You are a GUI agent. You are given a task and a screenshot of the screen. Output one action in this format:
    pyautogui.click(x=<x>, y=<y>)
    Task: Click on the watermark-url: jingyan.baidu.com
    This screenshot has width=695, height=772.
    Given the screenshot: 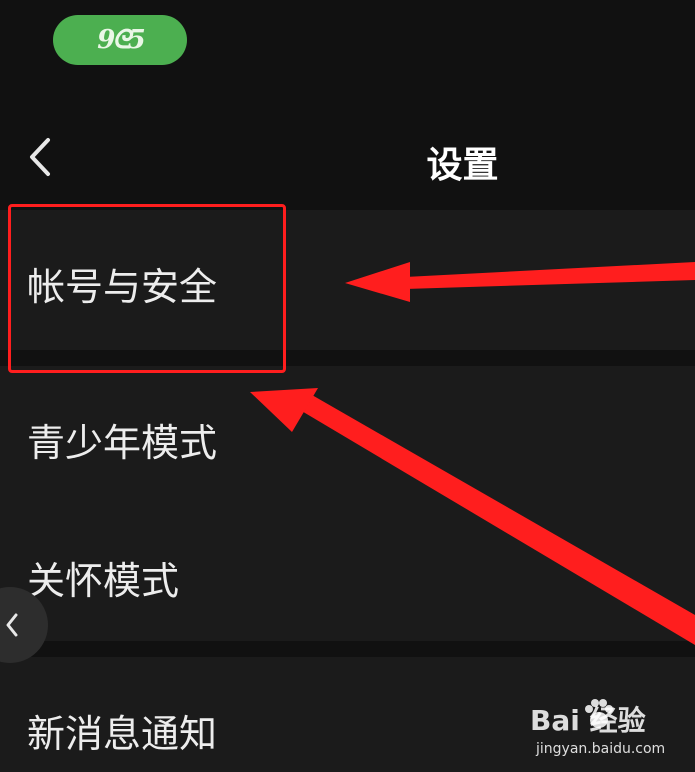 What is the action you would take?
    pyautogui.click(x=601, y=749)
    